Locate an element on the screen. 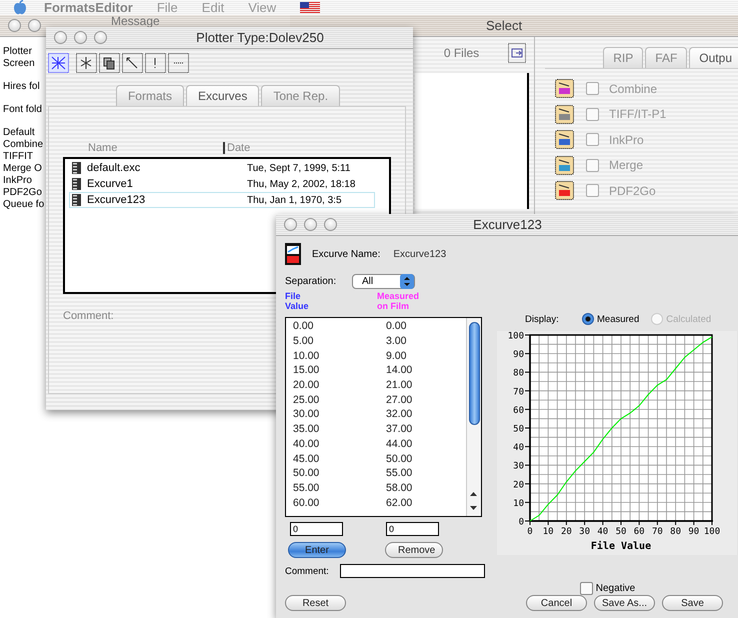 The image size is (738, 618). checkbox: Negative is located at coordinates (608, 588).